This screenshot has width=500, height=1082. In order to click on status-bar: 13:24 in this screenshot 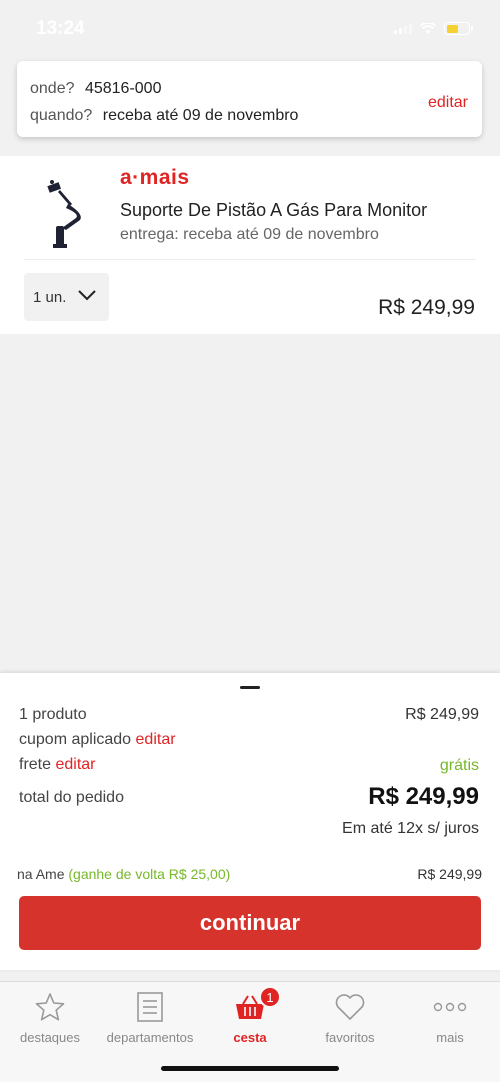, I will do `click(250, 29)`.